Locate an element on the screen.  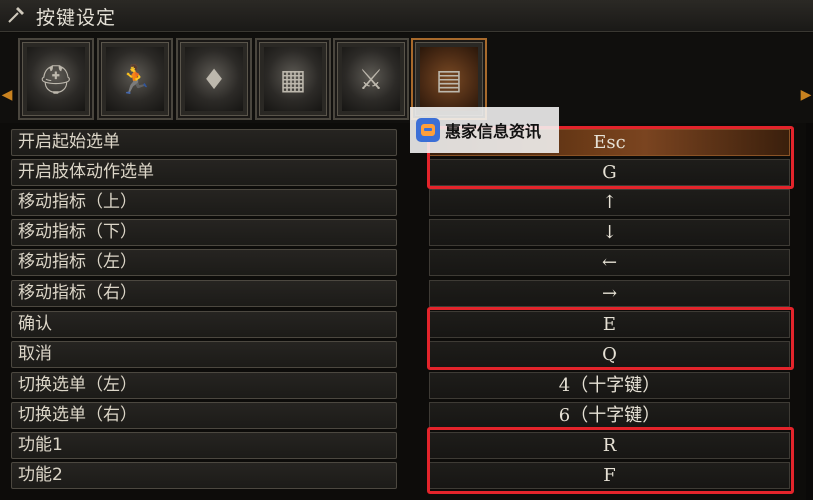
tab-left-arrow-icon: ◀ is located at coordinates (7, 95).